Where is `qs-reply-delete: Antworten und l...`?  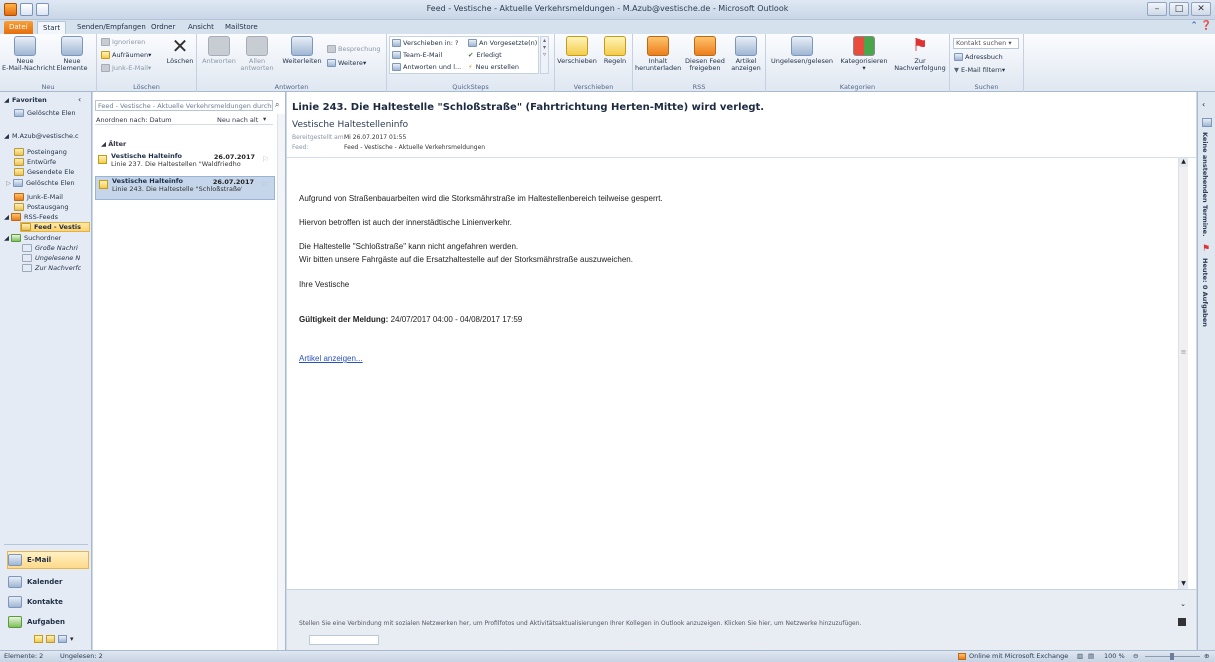
qs-reply-delete: Antworten und l... is located at coordinates (426, 67).